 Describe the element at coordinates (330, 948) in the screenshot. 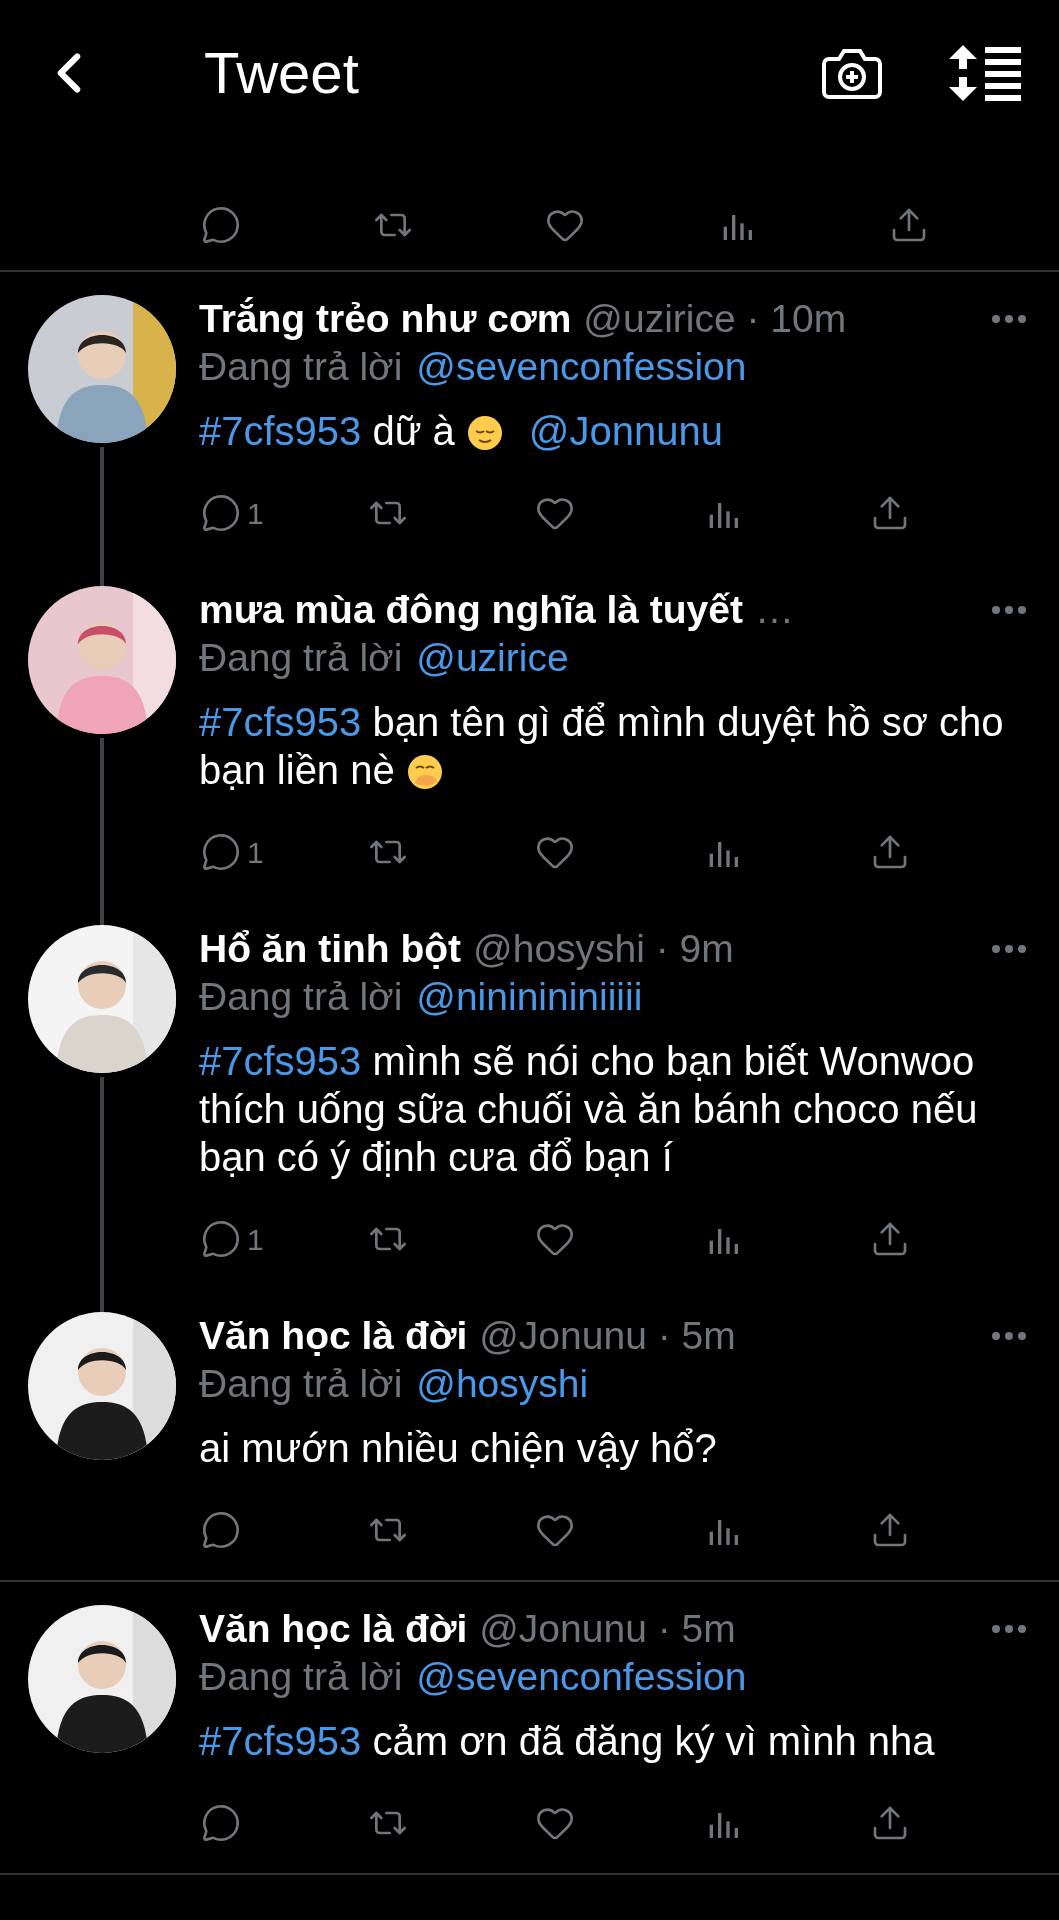

I see `author-name: Hổ ăn tinh bột` at that location.